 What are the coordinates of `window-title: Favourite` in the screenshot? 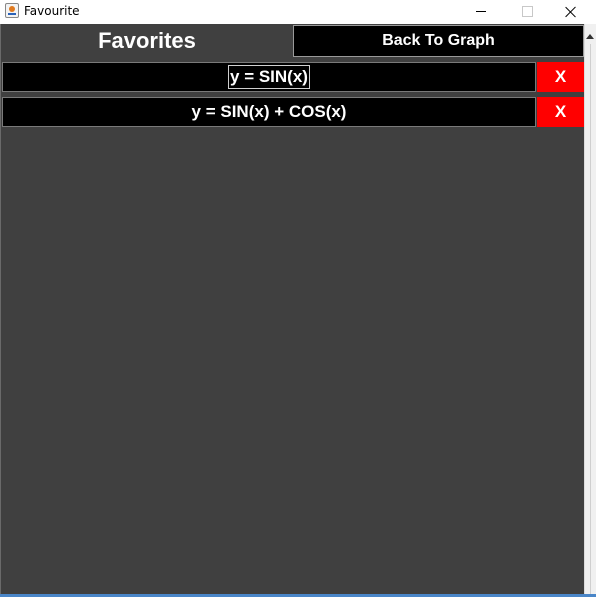 It's located at (52, 11).